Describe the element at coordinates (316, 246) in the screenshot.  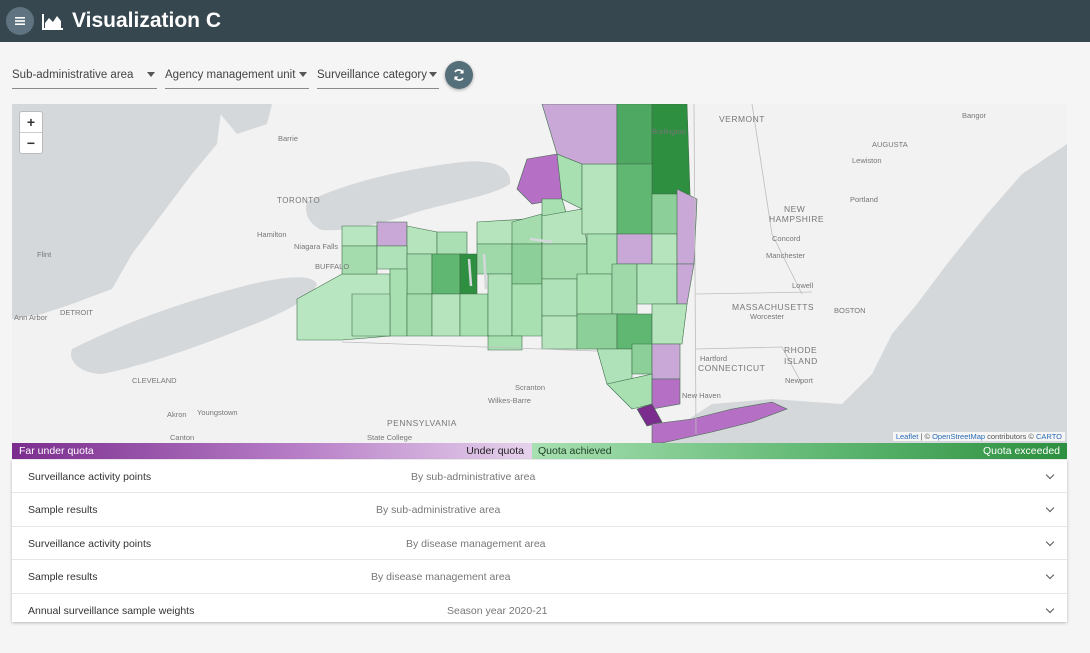
I see `map-label: Niagara Falls` at that location.